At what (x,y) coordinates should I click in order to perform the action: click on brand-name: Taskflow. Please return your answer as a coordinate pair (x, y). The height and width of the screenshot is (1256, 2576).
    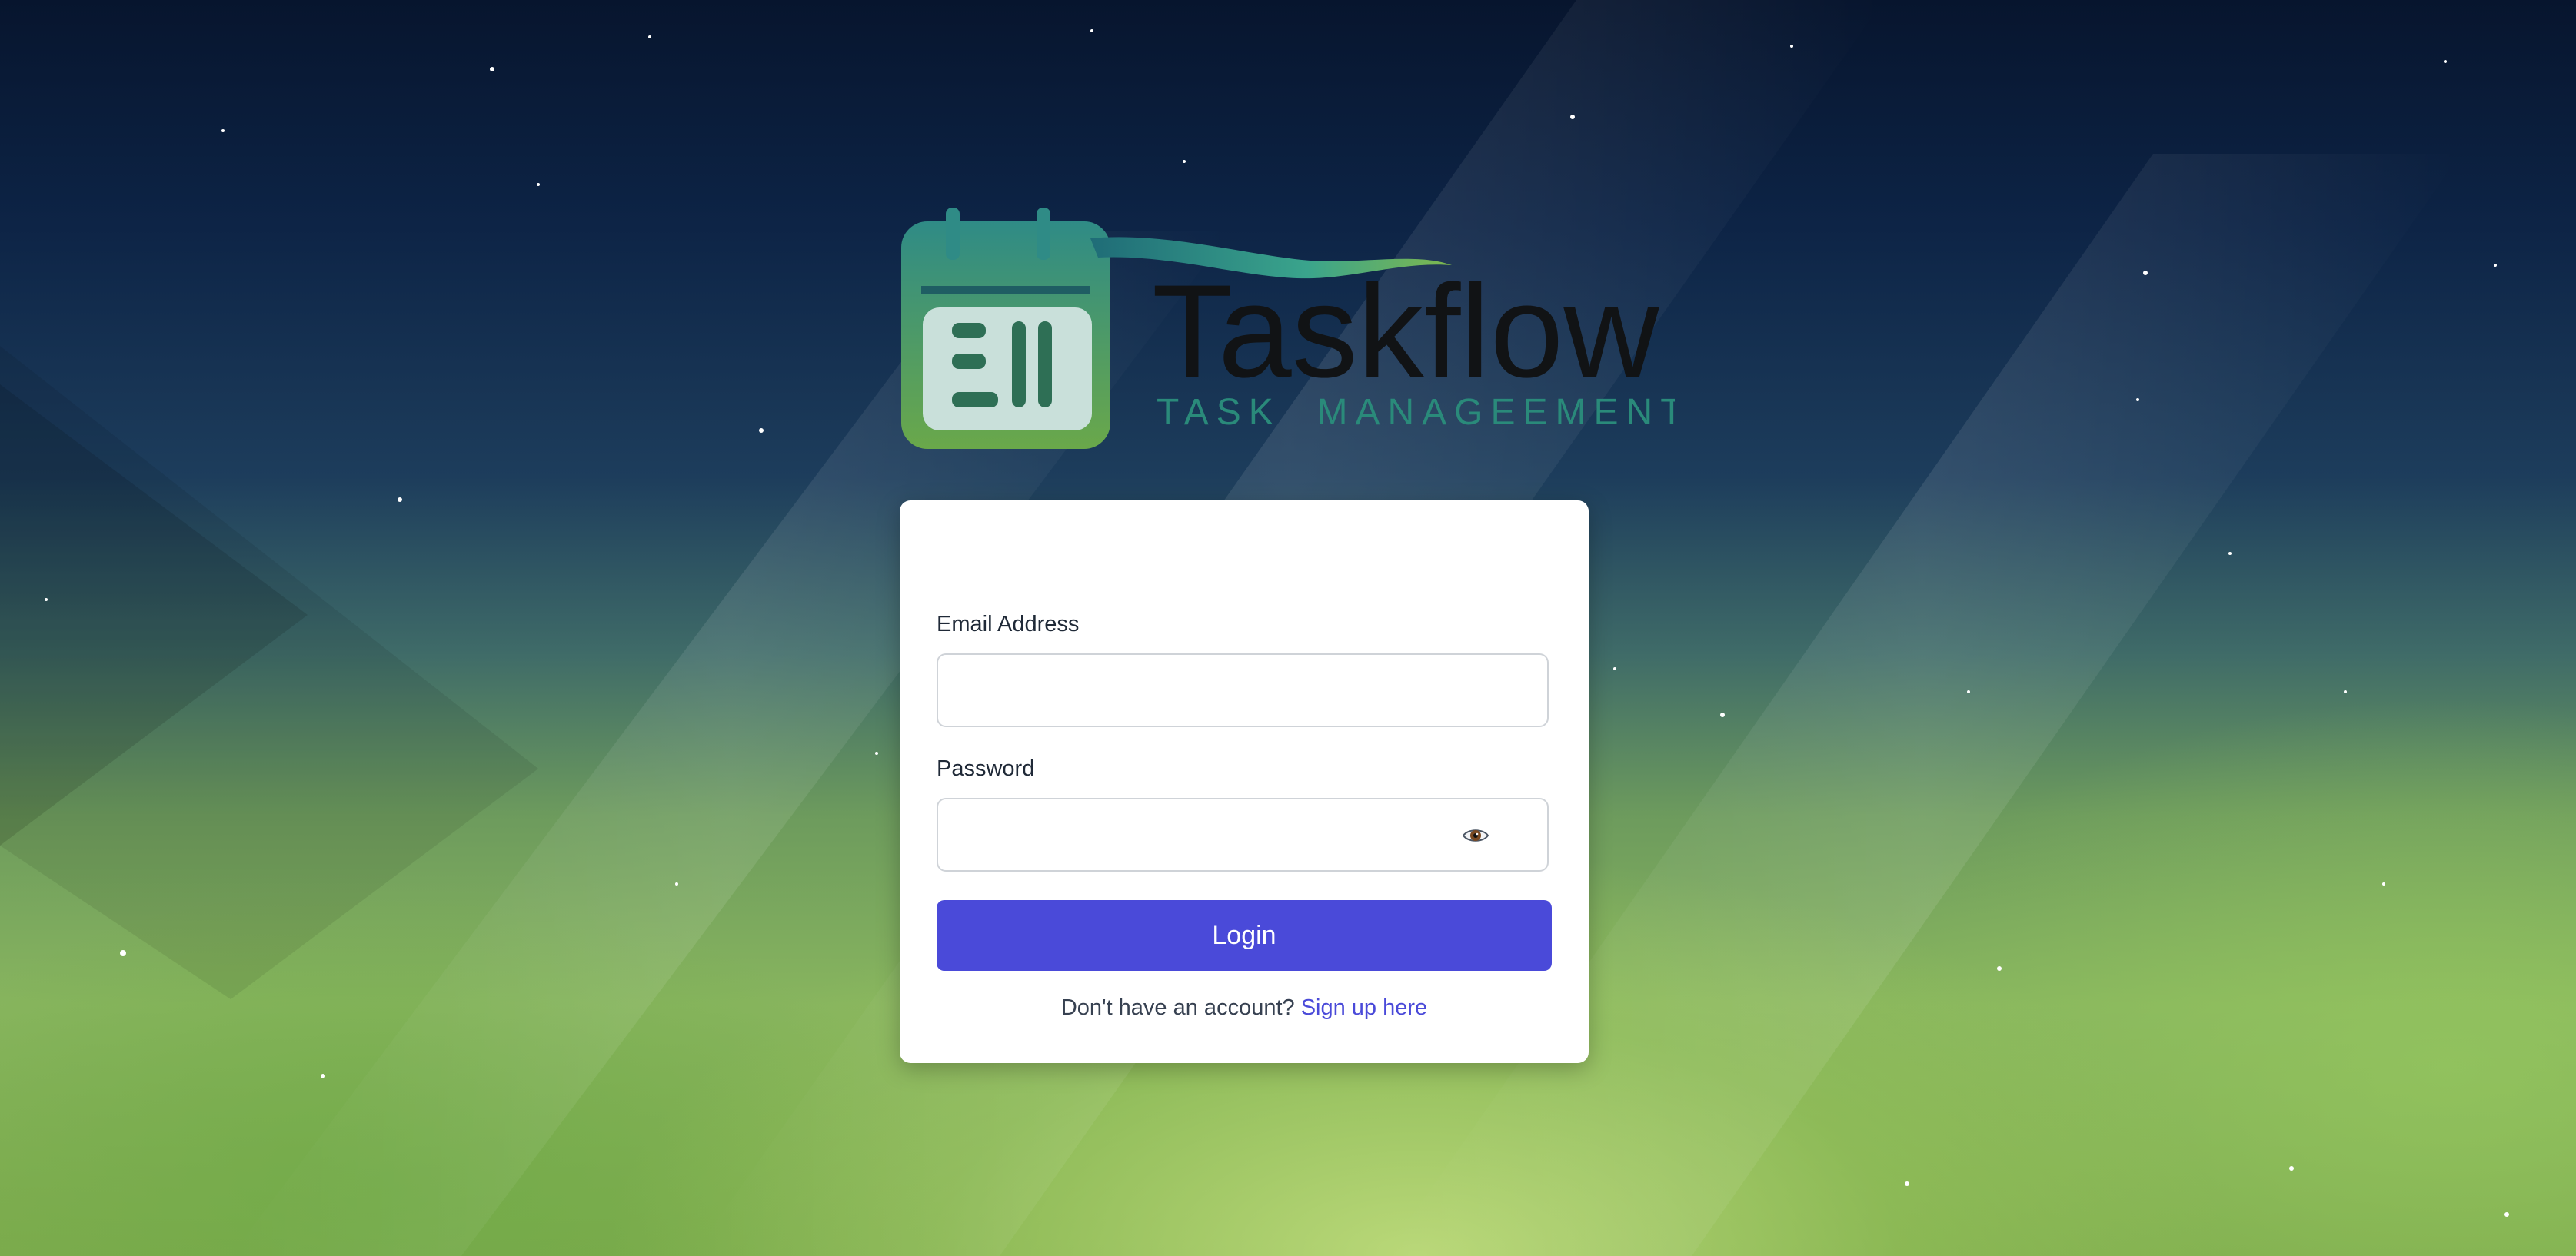
    Looking at the image, I should click on (1406, 331).